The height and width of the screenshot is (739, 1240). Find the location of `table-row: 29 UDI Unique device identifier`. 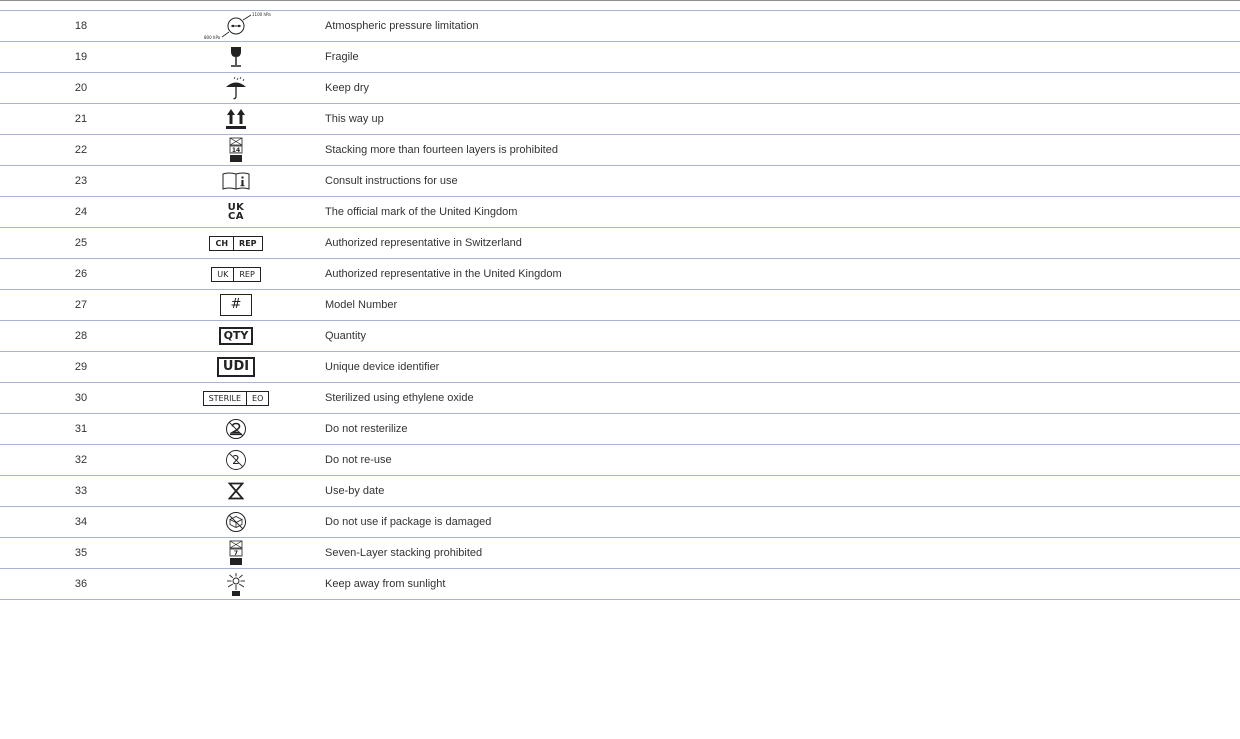

table-row: 29 UDI Unique device identifier is located at coordinates (620, 367).